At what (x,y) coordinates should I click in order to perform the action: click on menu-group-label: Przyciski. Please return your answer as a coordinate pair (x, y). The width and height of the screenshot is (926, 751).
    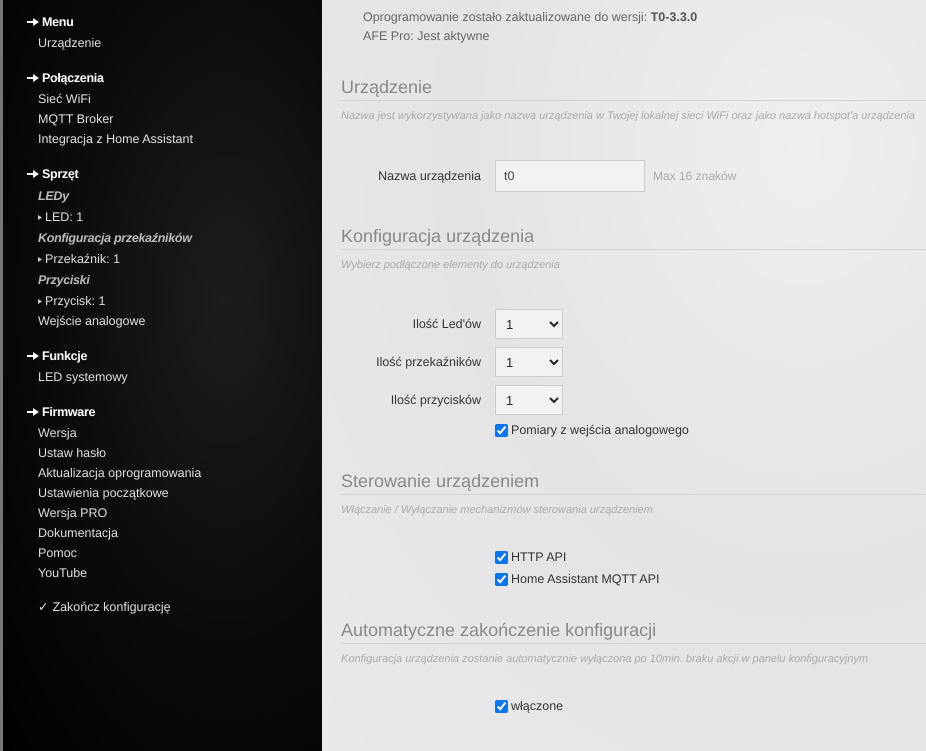
    Looking at the image, I should click on (64, 280).